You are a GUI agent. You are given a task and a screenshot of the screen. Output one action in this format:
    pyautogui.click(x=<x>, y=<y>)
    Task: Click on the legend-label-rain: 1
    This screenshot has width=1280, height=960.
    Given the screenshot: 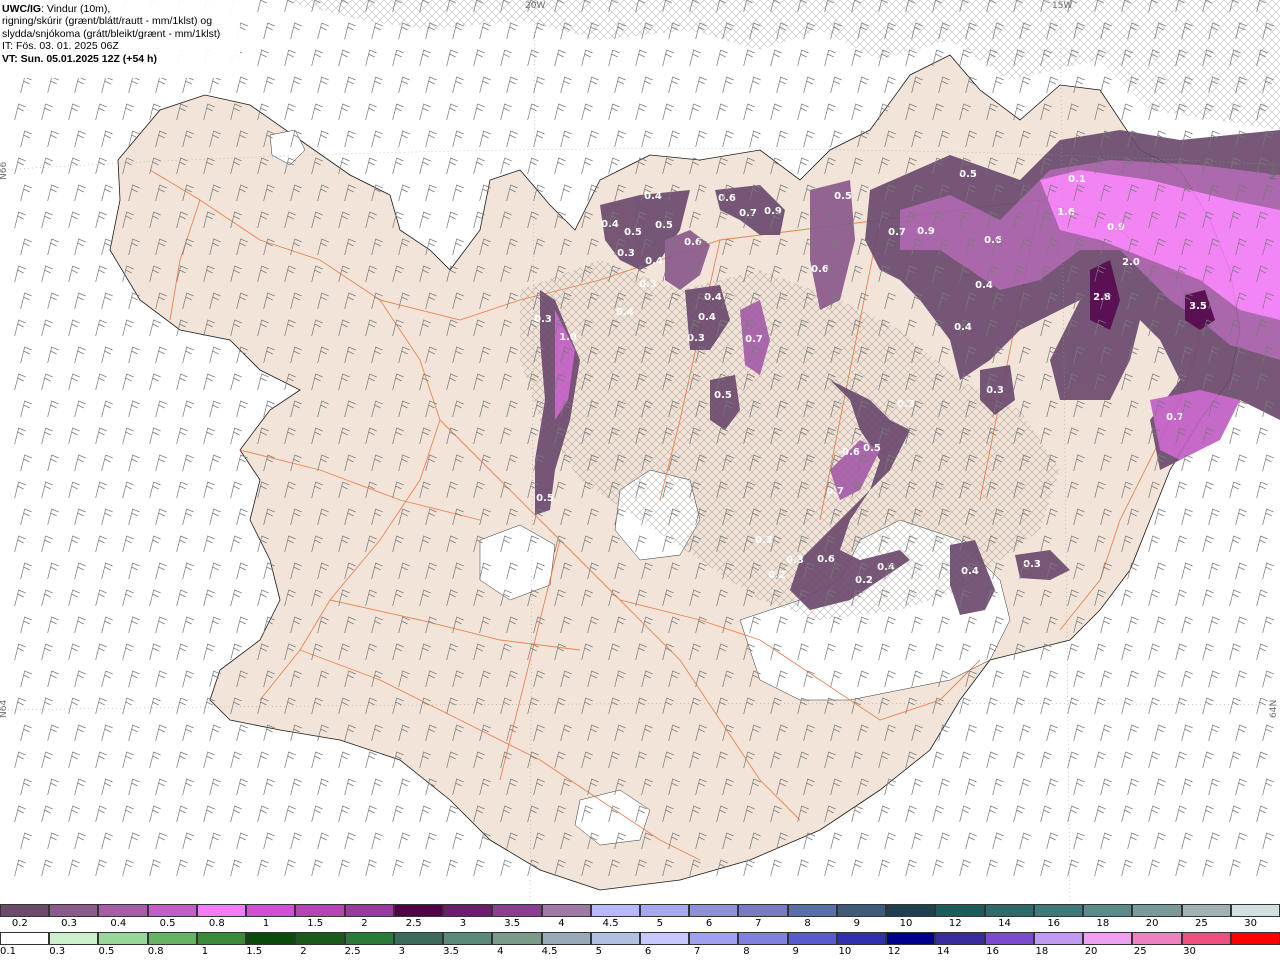 What is the action you would take?
    pyautogui.click(x=205, y=951)
    